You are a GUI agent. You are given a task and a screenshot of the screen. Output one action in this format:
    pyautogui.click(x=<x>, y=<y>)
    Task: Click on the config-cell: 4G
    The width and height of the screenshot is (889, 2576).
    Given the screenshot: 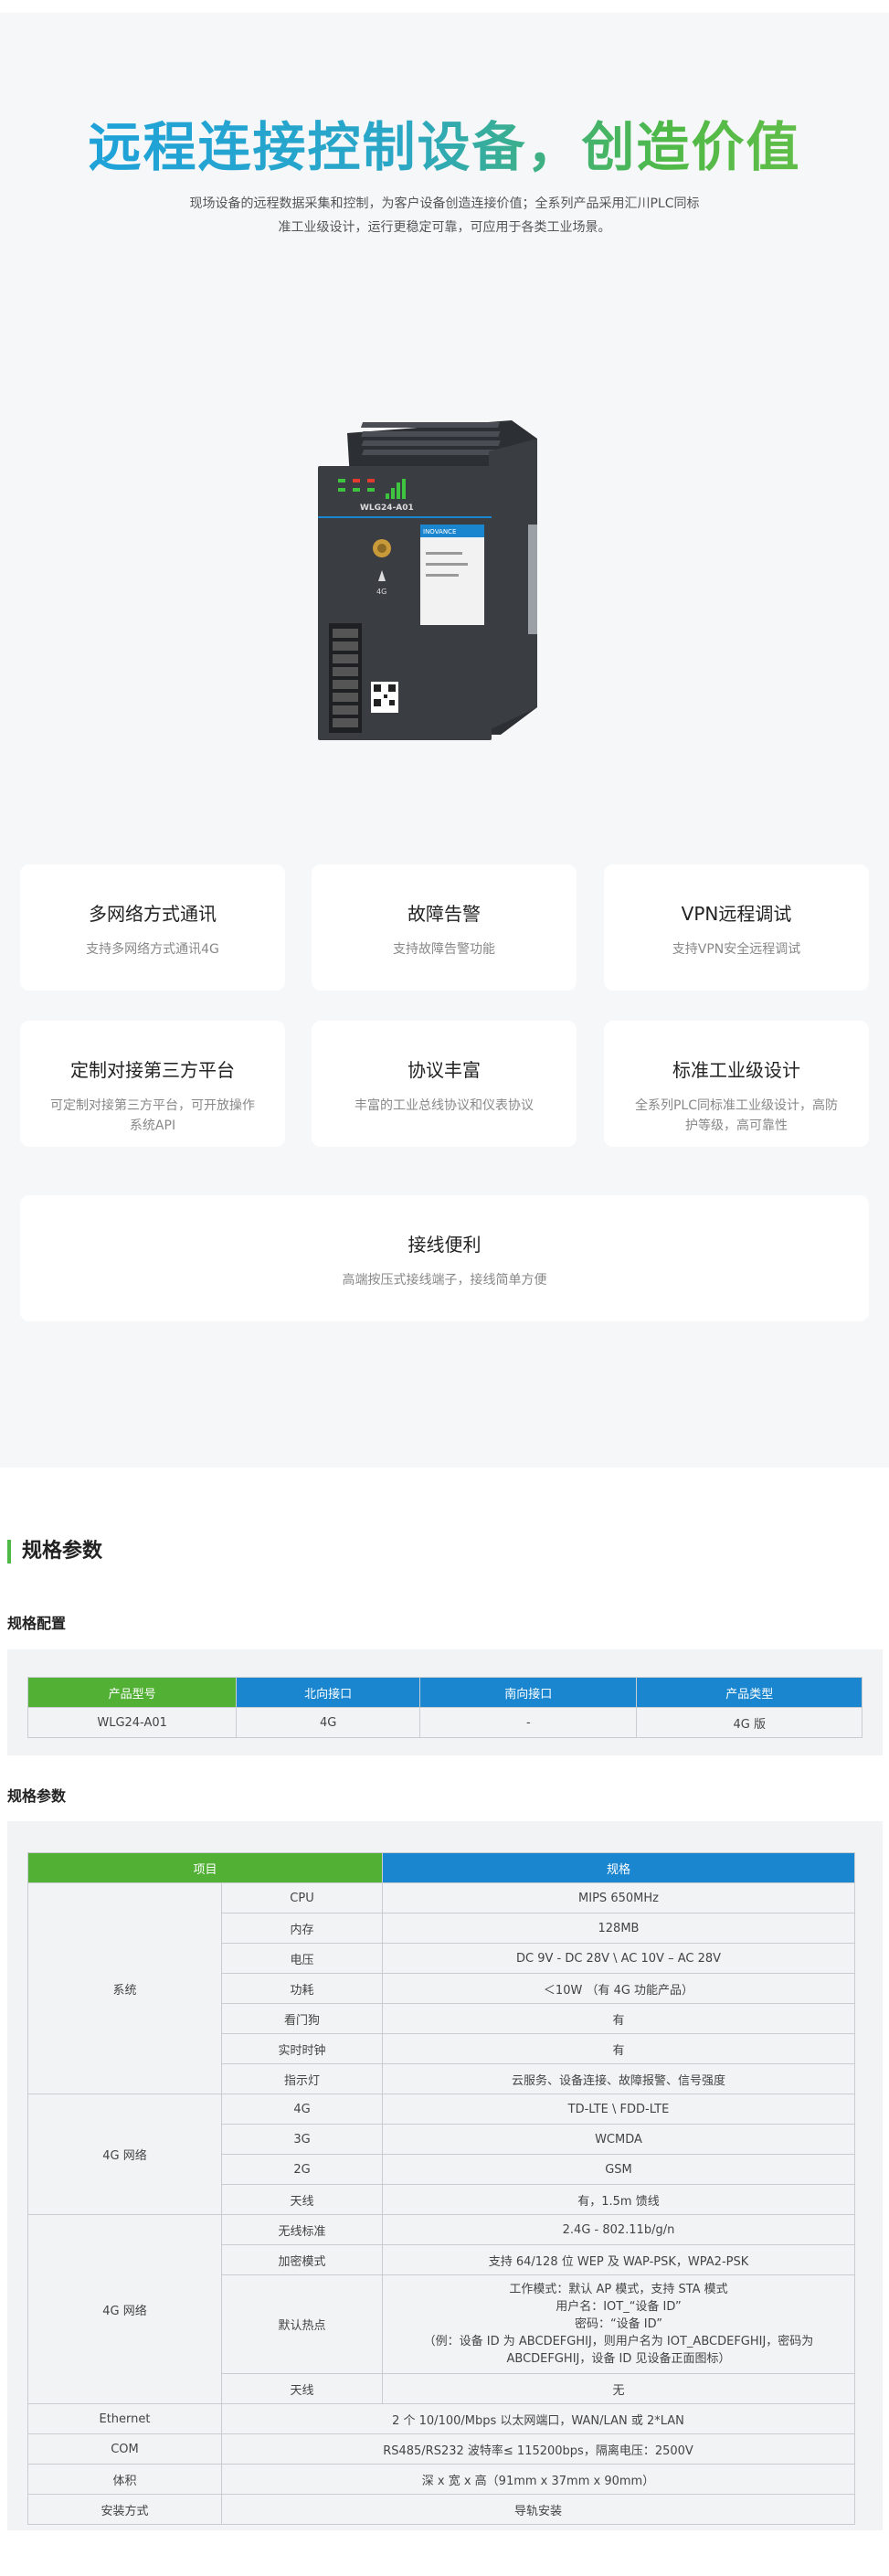 What is the action you would take?
    pyautogui.click(x=328, y=1722)
    